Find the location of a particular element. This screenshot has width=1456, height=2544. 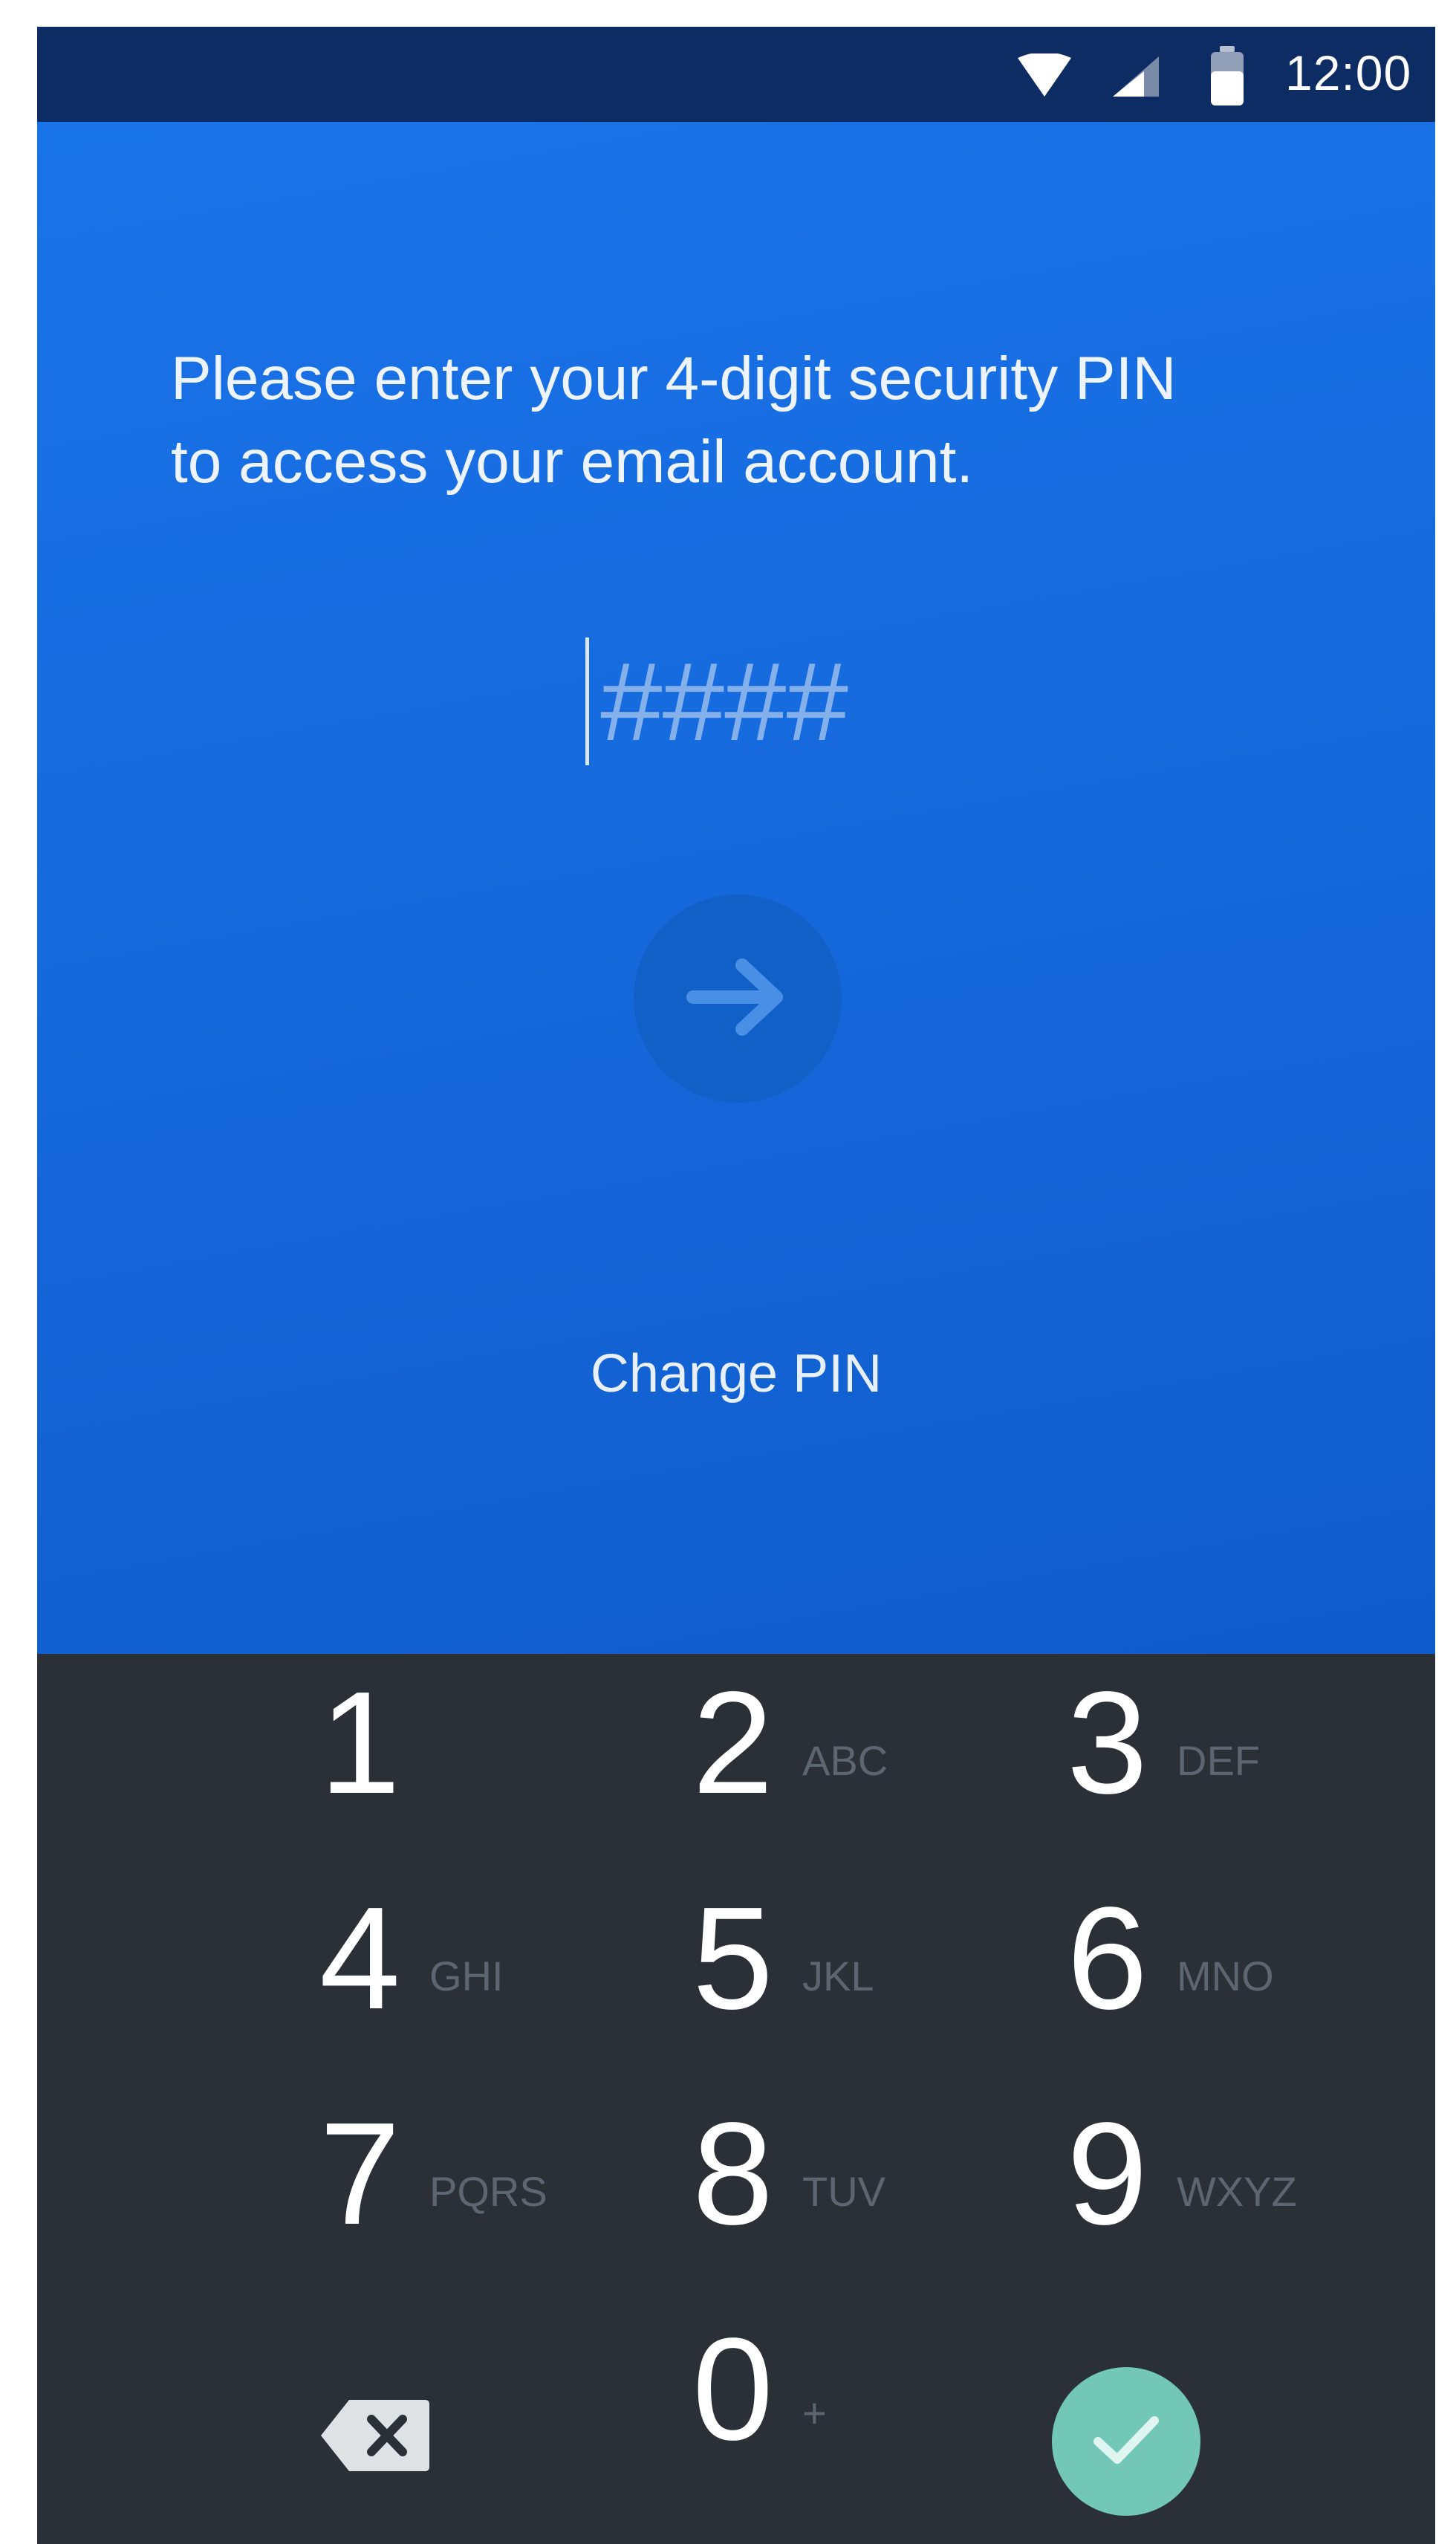

cell-signal-icon is located at coordinates (1136, 78).